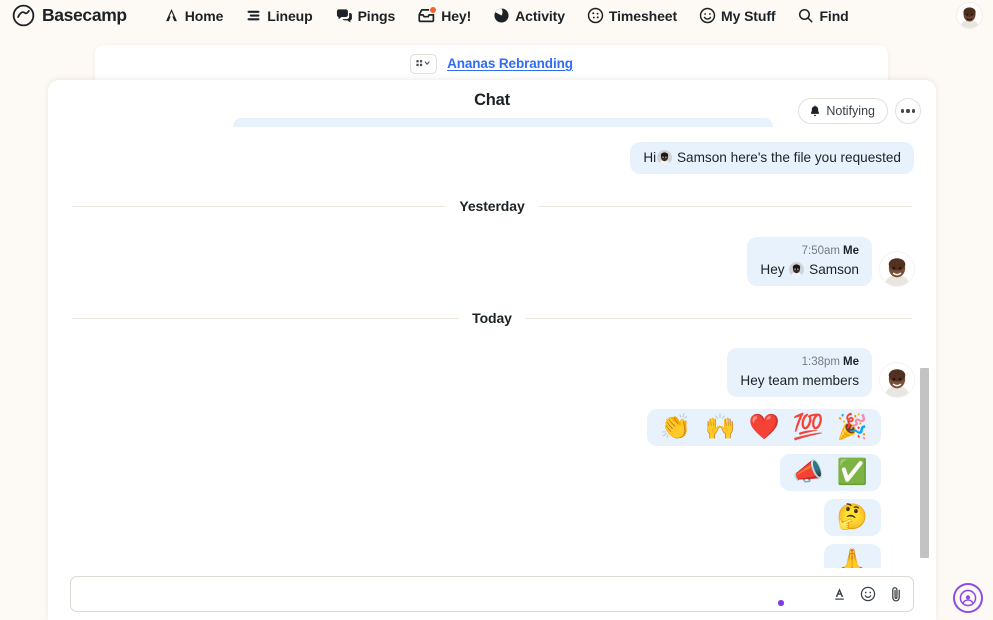 This screenshot has height=620, width=993. What do you see at coordinates (815, 111) in the screenshot?
I see `bell-icon` at bounding box center [815, 111].